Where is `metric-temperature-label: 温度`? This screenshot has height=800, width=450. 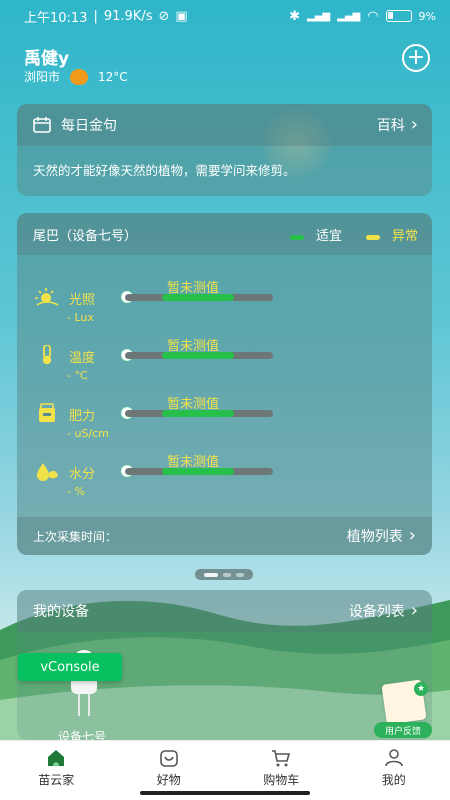
metric-temperature-label: 温度 is located at coordinates (82, 358).